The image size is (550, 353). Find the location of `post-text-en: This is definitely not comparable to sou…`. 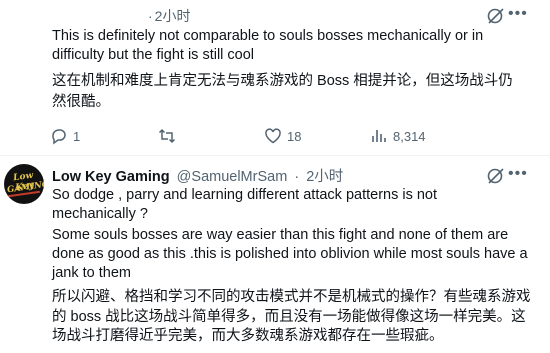

post-text-en: This is definitely not comparable to sou… is located at coordinates (268, 45).